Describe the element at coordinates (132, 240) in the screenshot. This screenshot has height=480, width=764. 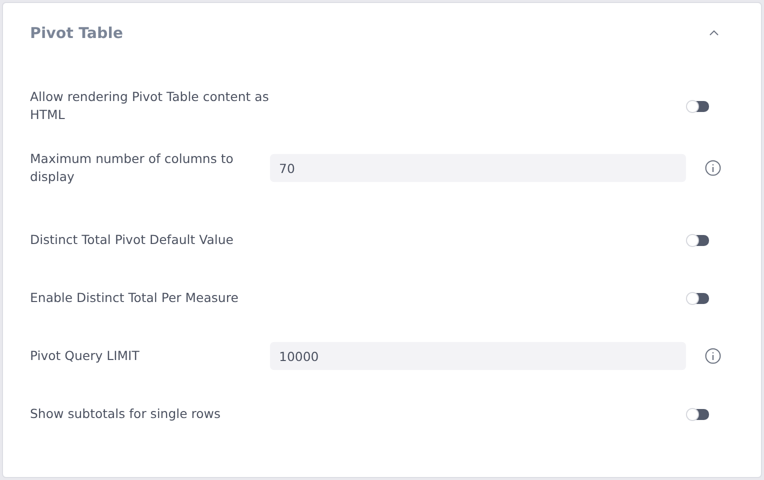
I see `setting-label: Distinct Total Pivot Default Value` at that location.